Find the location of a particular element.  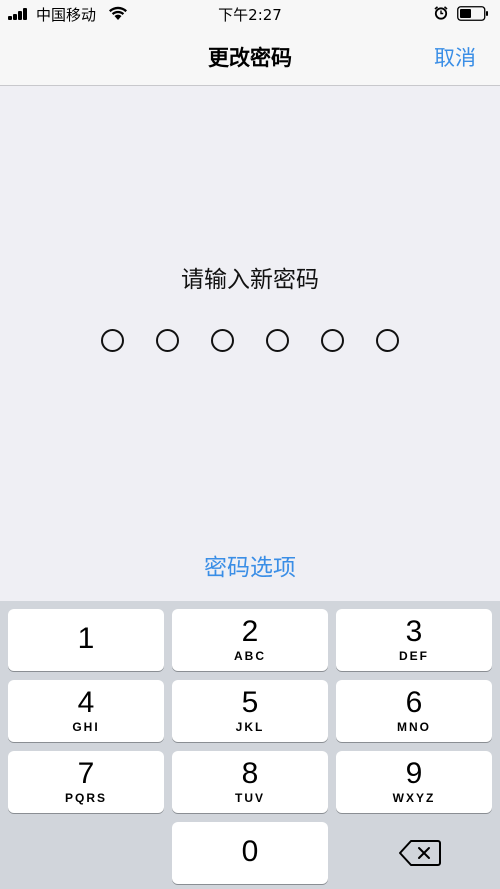

key-number: 6 is located at coordinates (414, 702).